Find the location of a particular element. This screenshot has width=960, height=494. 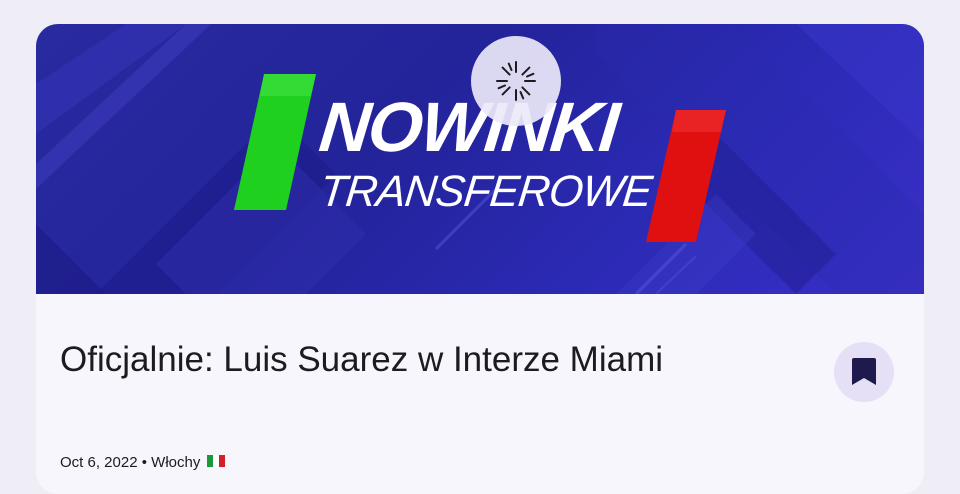

italy-flag-icon is located at coordinates (215, 461).